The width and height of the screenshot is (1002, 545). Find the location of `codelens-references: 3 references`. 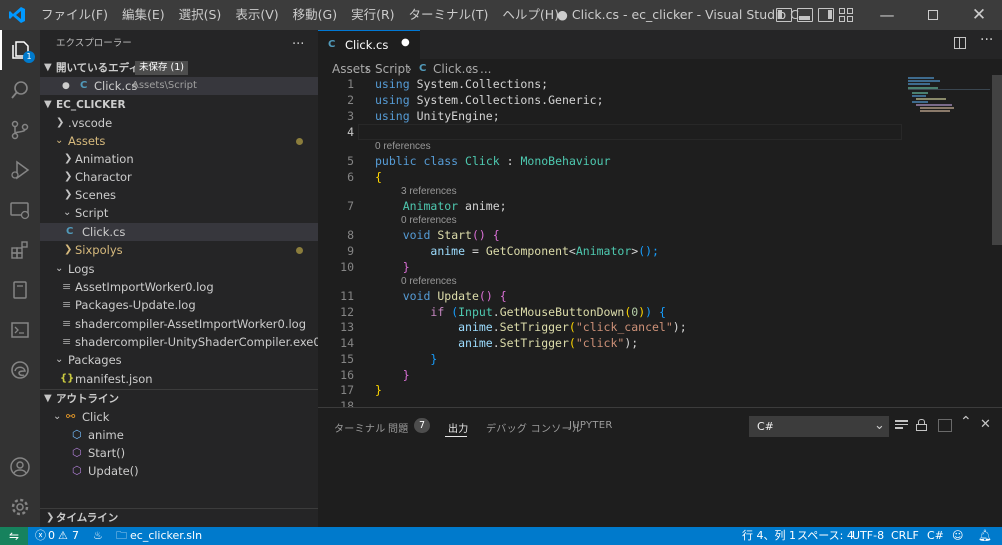

codelens-references: 3 references is located at coordinates (429, 191).